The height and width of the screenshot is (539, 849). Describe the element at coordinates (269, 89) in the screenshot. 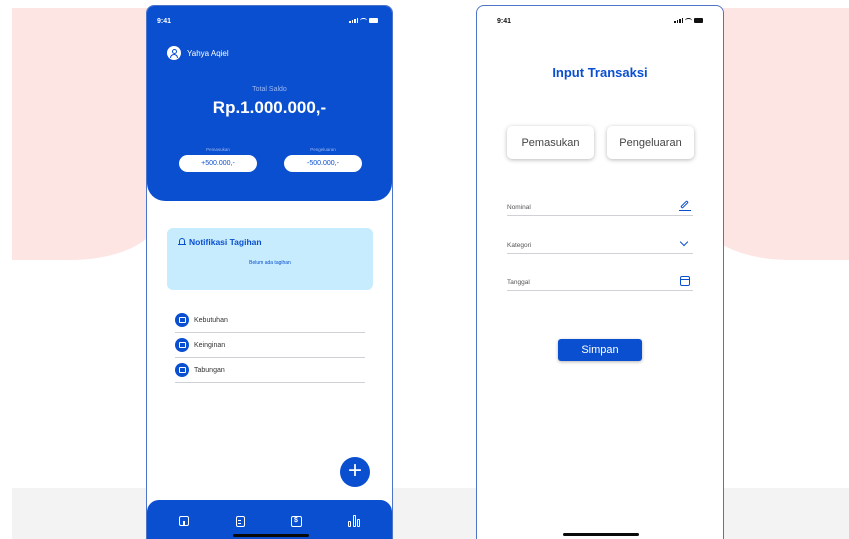

I see `total-balance-label: Total Saldo` at that location.